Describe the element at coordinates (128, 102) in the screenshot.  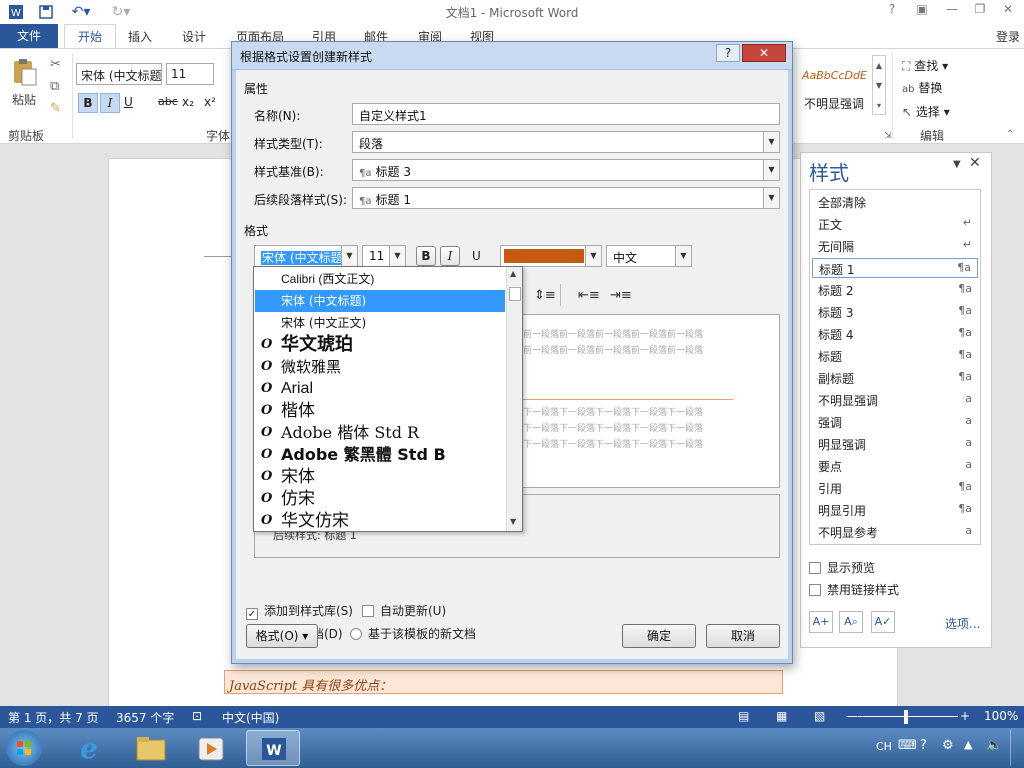
I see `underline-button: U` at that location.